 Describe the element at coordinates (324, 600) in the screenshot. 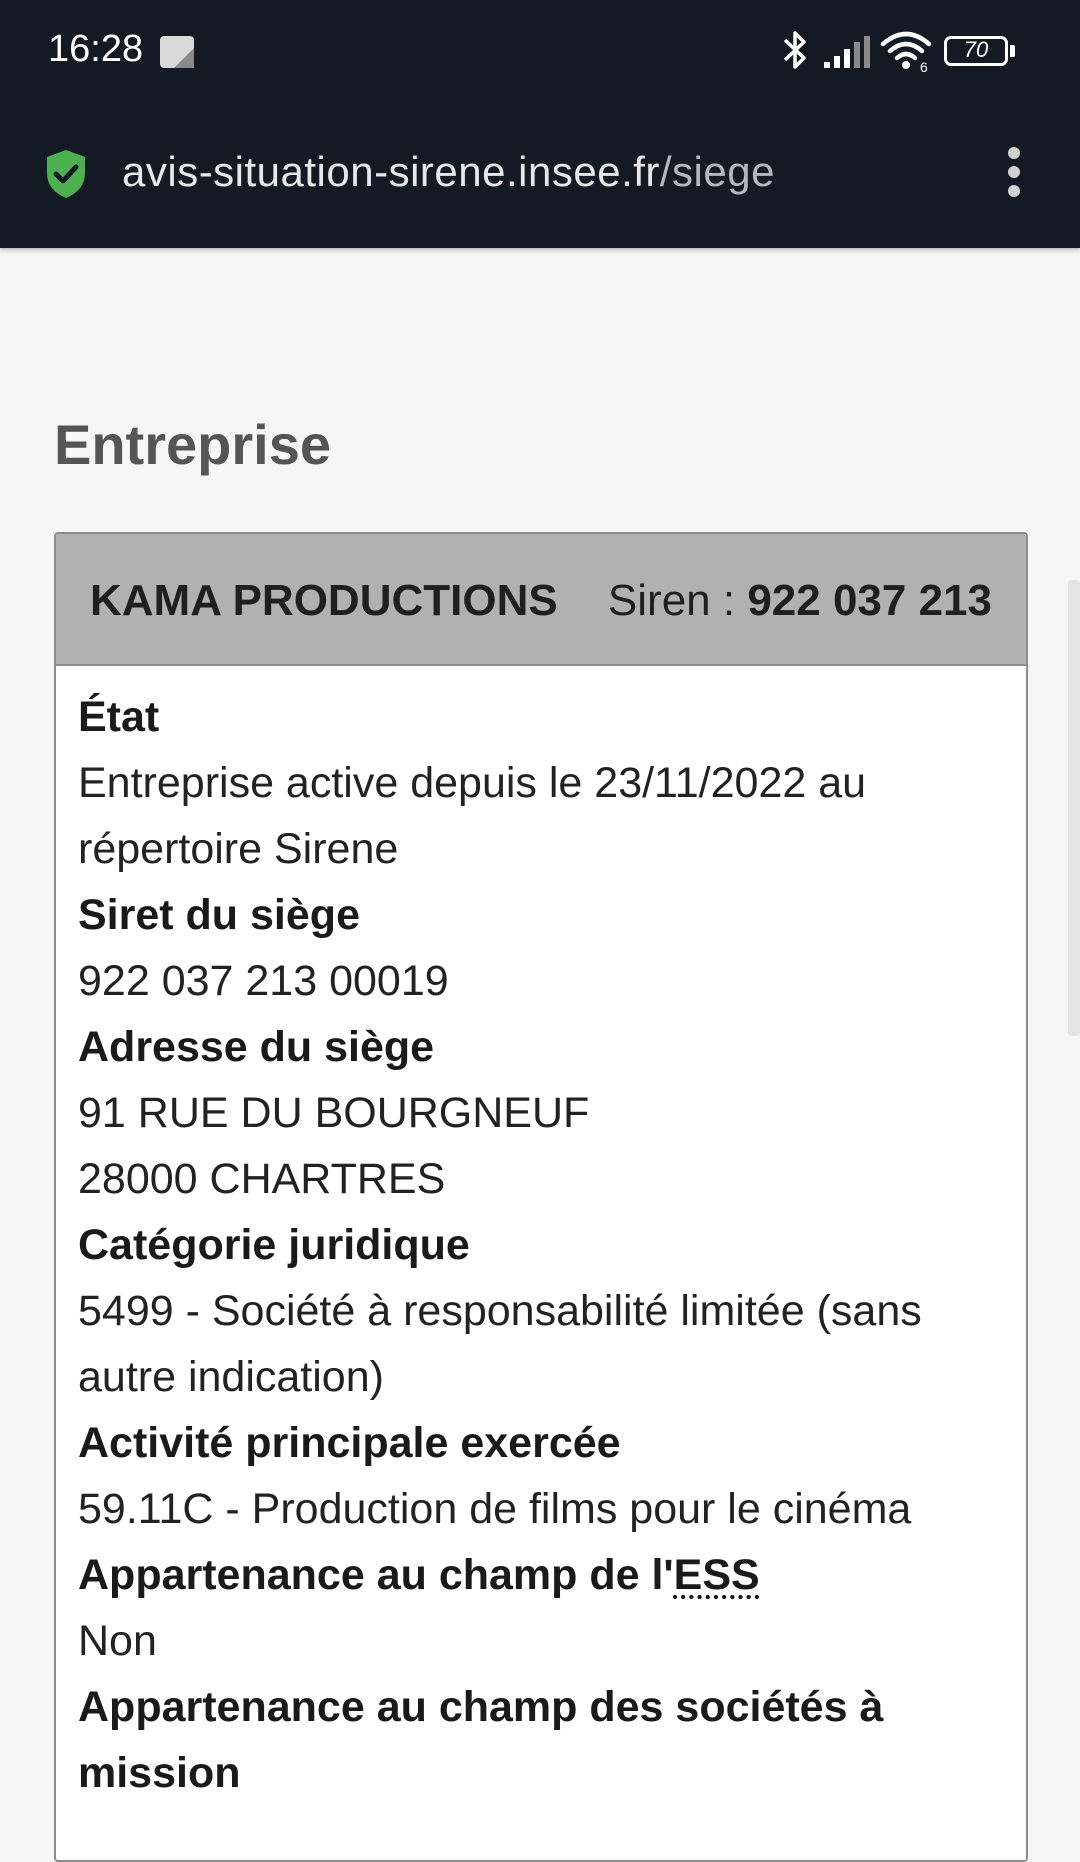

I see `company-name: KAMA PRODUCTIONS` at that location.